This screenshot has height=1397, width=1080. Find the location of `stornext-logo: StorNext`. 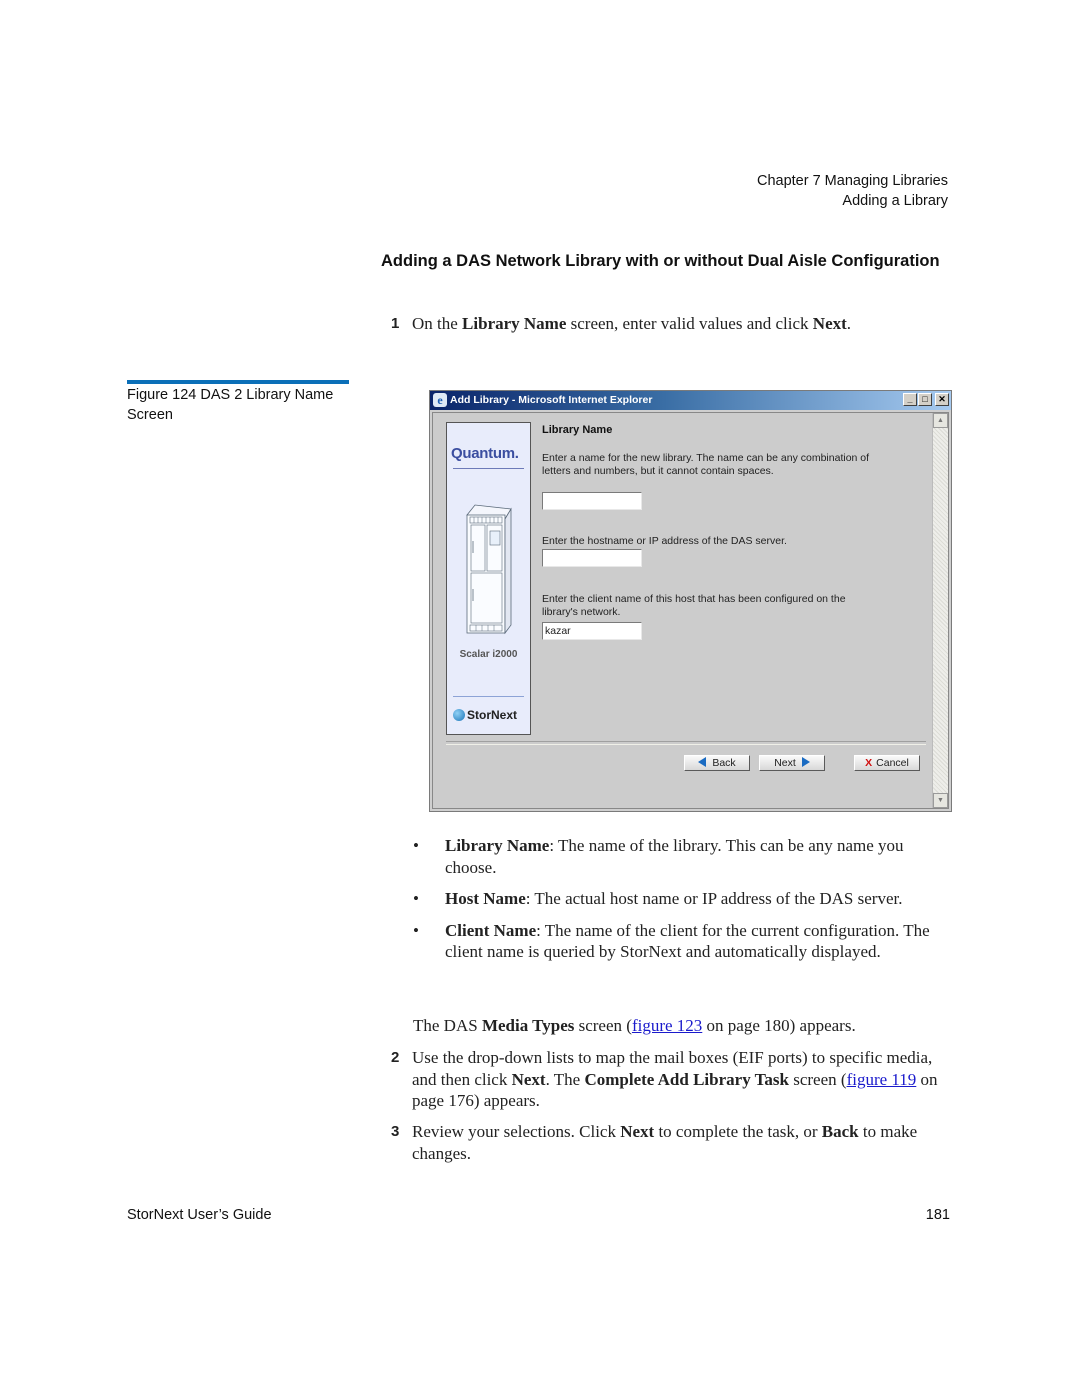

stornext-logo: StorNext is located at coordinates (485, 715).